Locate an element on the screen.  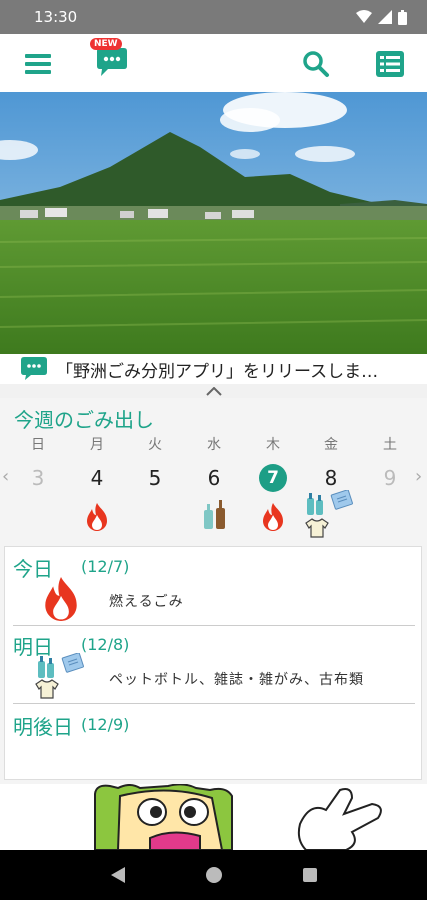
status-bar: 13:30 is located at coordinates (213, 17).